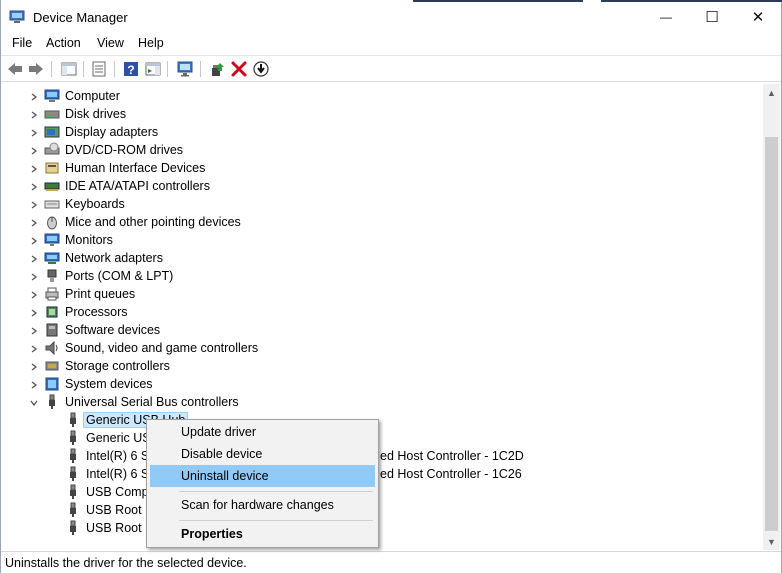  I want to click on tree-category: Processors, so click(86, 312).